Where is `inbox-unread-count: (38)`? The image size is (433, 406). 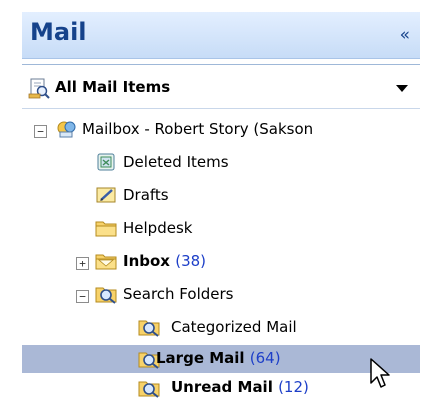 inbox-unread-count: (38) is located at coordinates (191, 261).